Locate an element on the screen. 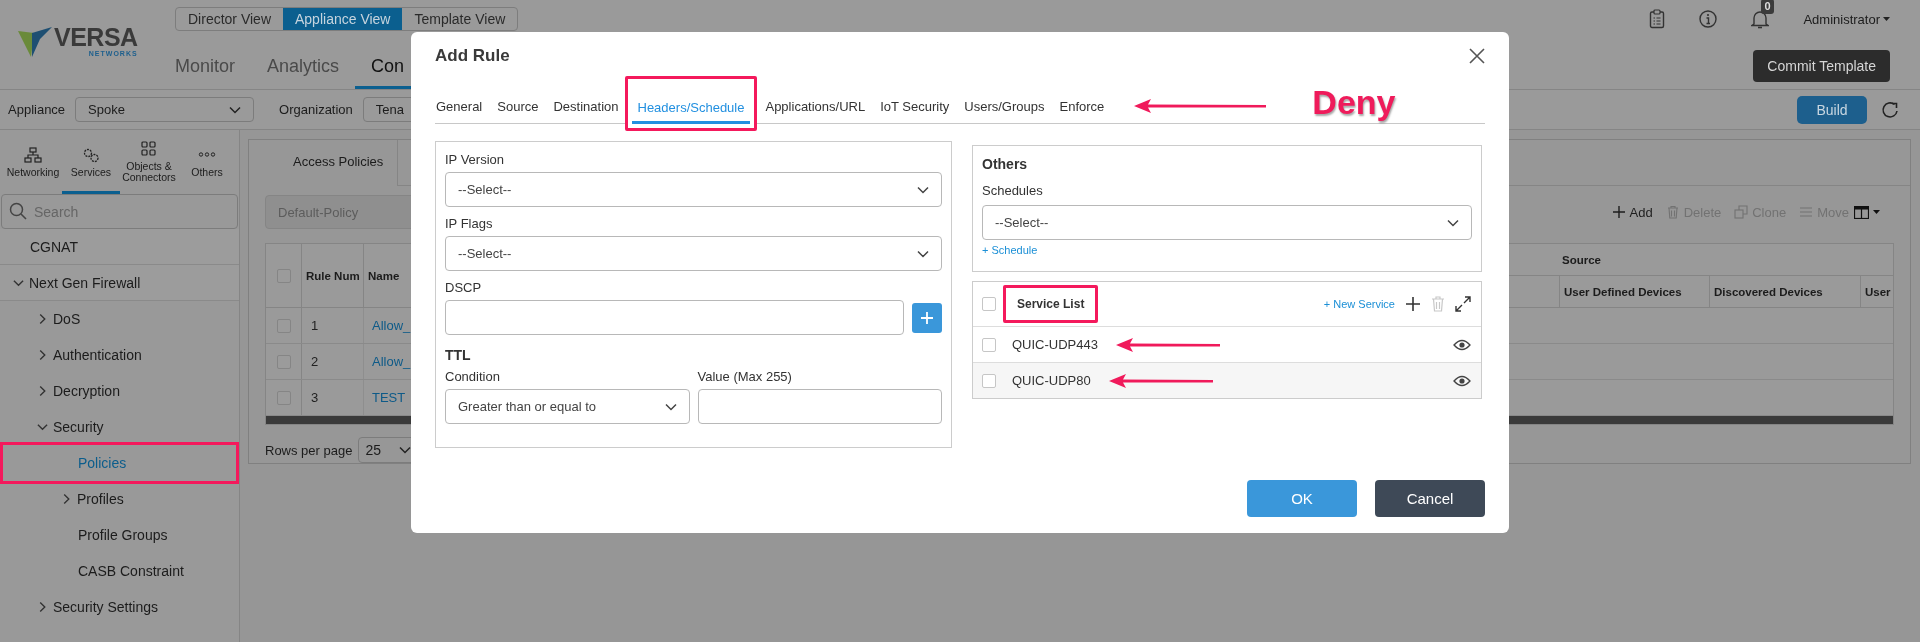 This screenshot has width=1920, height=642. bell-icon is located at coordinates (1760, 19).